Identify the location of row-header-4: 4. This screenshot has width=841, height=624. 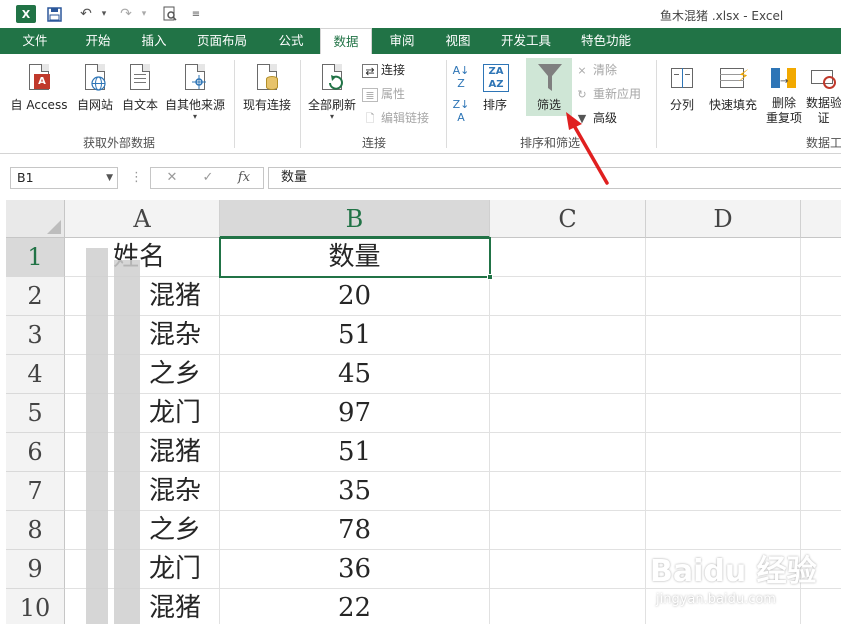
(35, 374).